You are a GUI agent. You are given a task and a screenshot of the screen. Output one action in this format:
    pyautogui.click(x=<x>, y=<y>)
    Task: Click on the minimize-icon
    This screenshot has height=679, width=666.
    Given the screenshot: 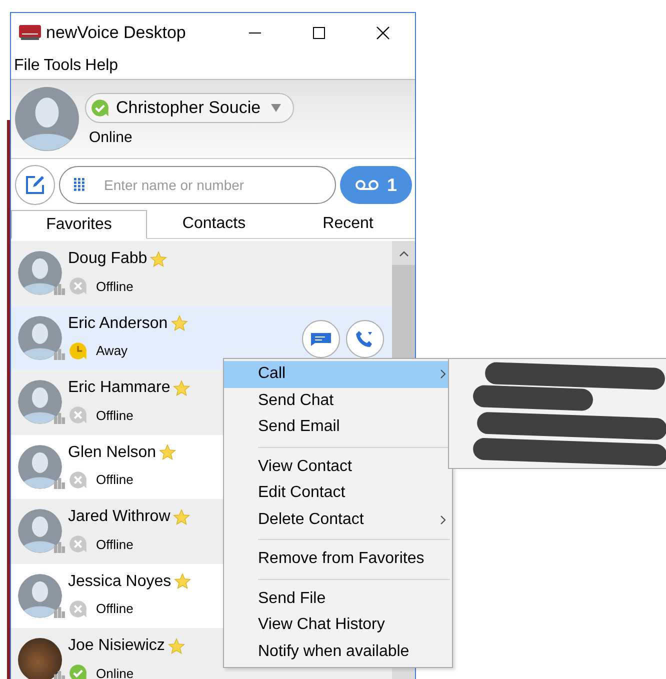 What is the action you would take?
    pyautogui.click(x=255, y=33)
    